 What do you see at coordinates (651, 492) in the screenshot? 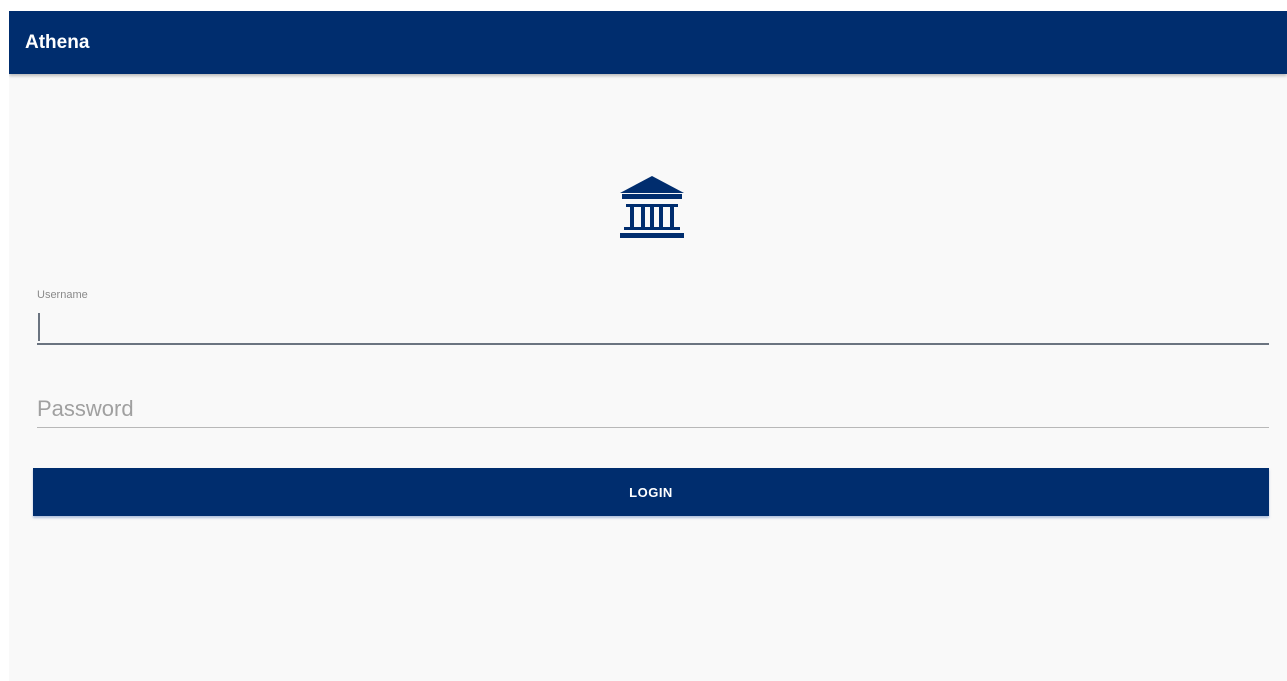
I see `login-button: LOGIN` at bounding box center [651, 492].